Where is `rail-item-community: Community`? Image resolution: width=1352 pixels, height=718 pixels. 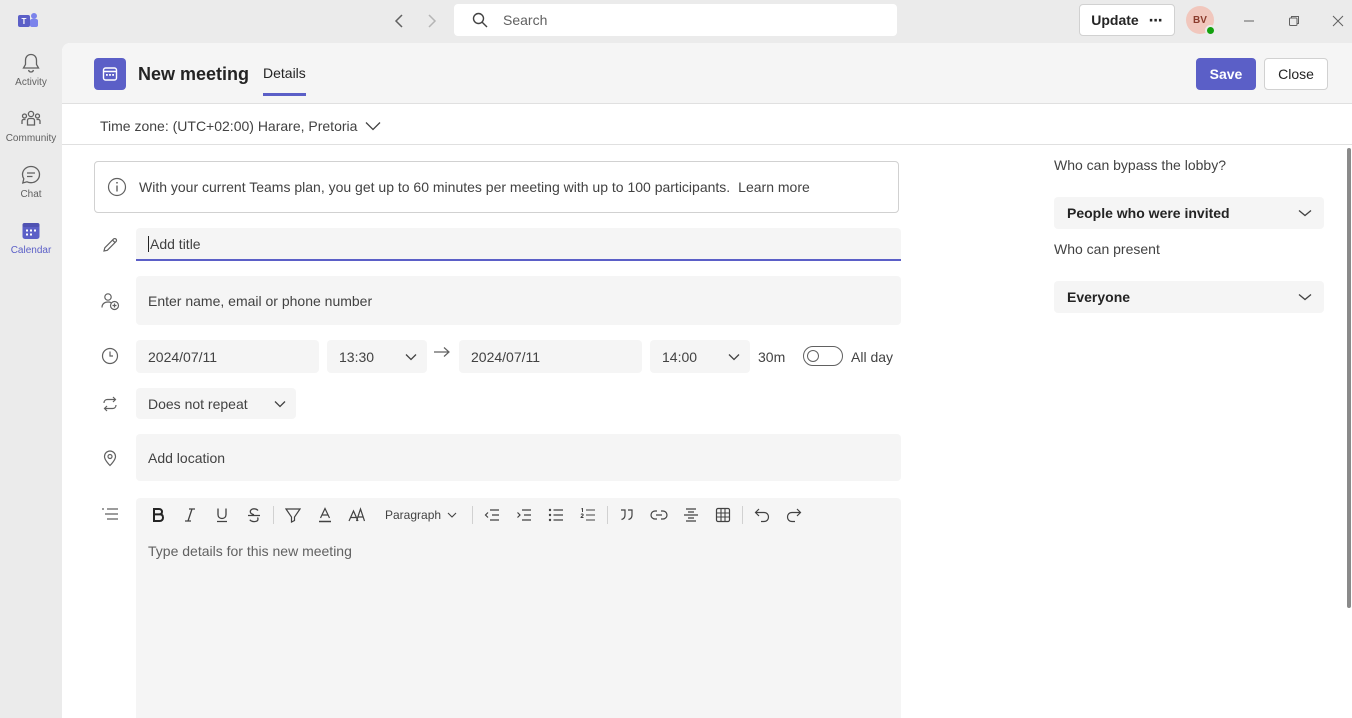
rail-item-community: Community is located at coordinates (31, 134).